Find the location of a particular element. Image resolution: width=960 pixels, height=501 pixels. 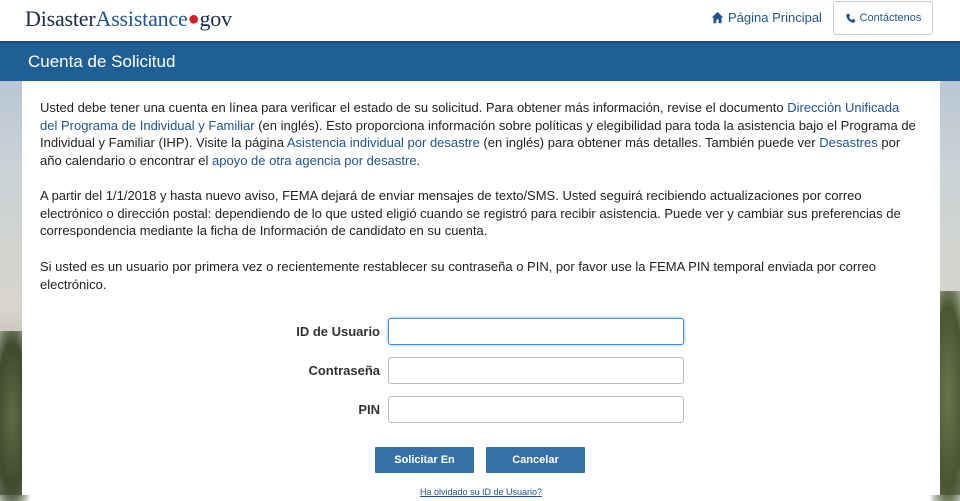

user-id-row: ID de Usuario is located at coordinates (481, 332).